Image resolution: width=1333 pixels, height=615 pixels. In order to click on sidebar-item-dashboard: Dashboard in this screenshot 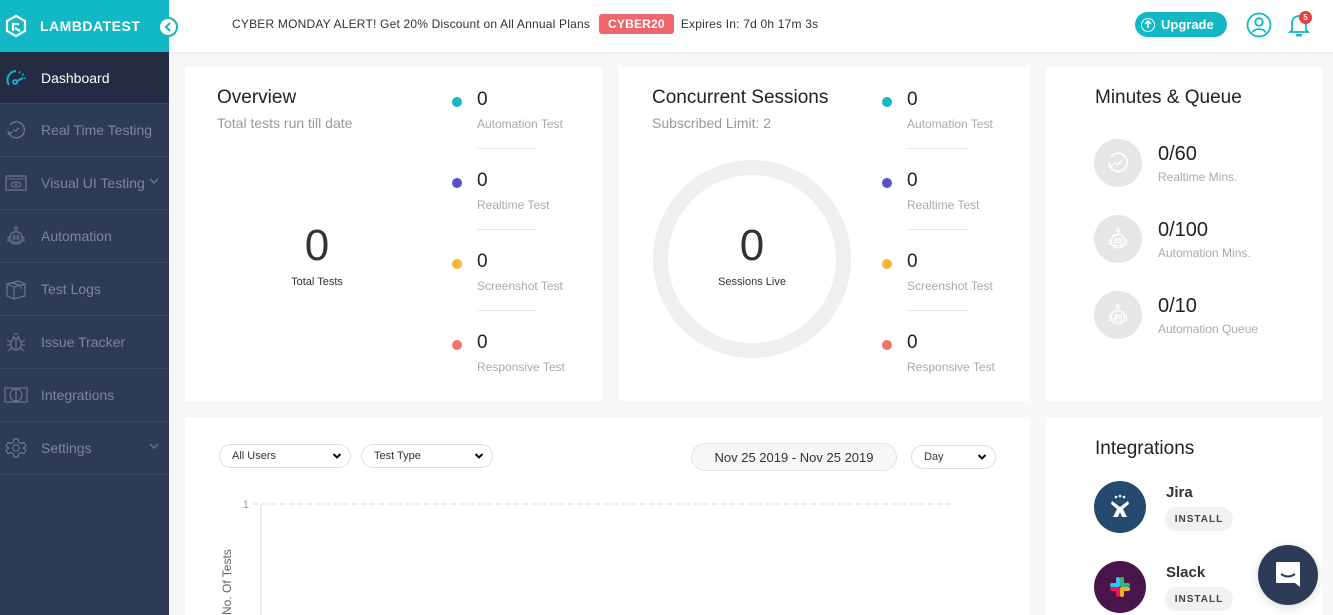, I will do `click(84, 78)`.